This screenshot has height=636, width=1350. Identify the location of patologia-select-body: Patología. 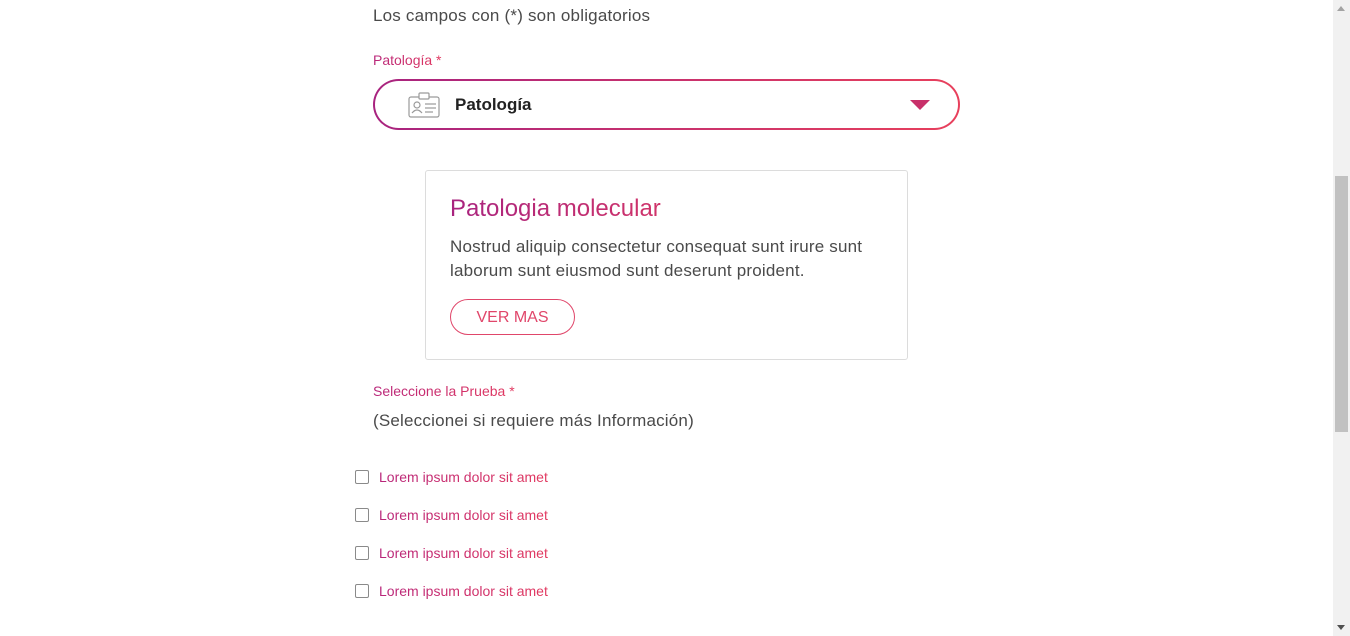
(666, 104).